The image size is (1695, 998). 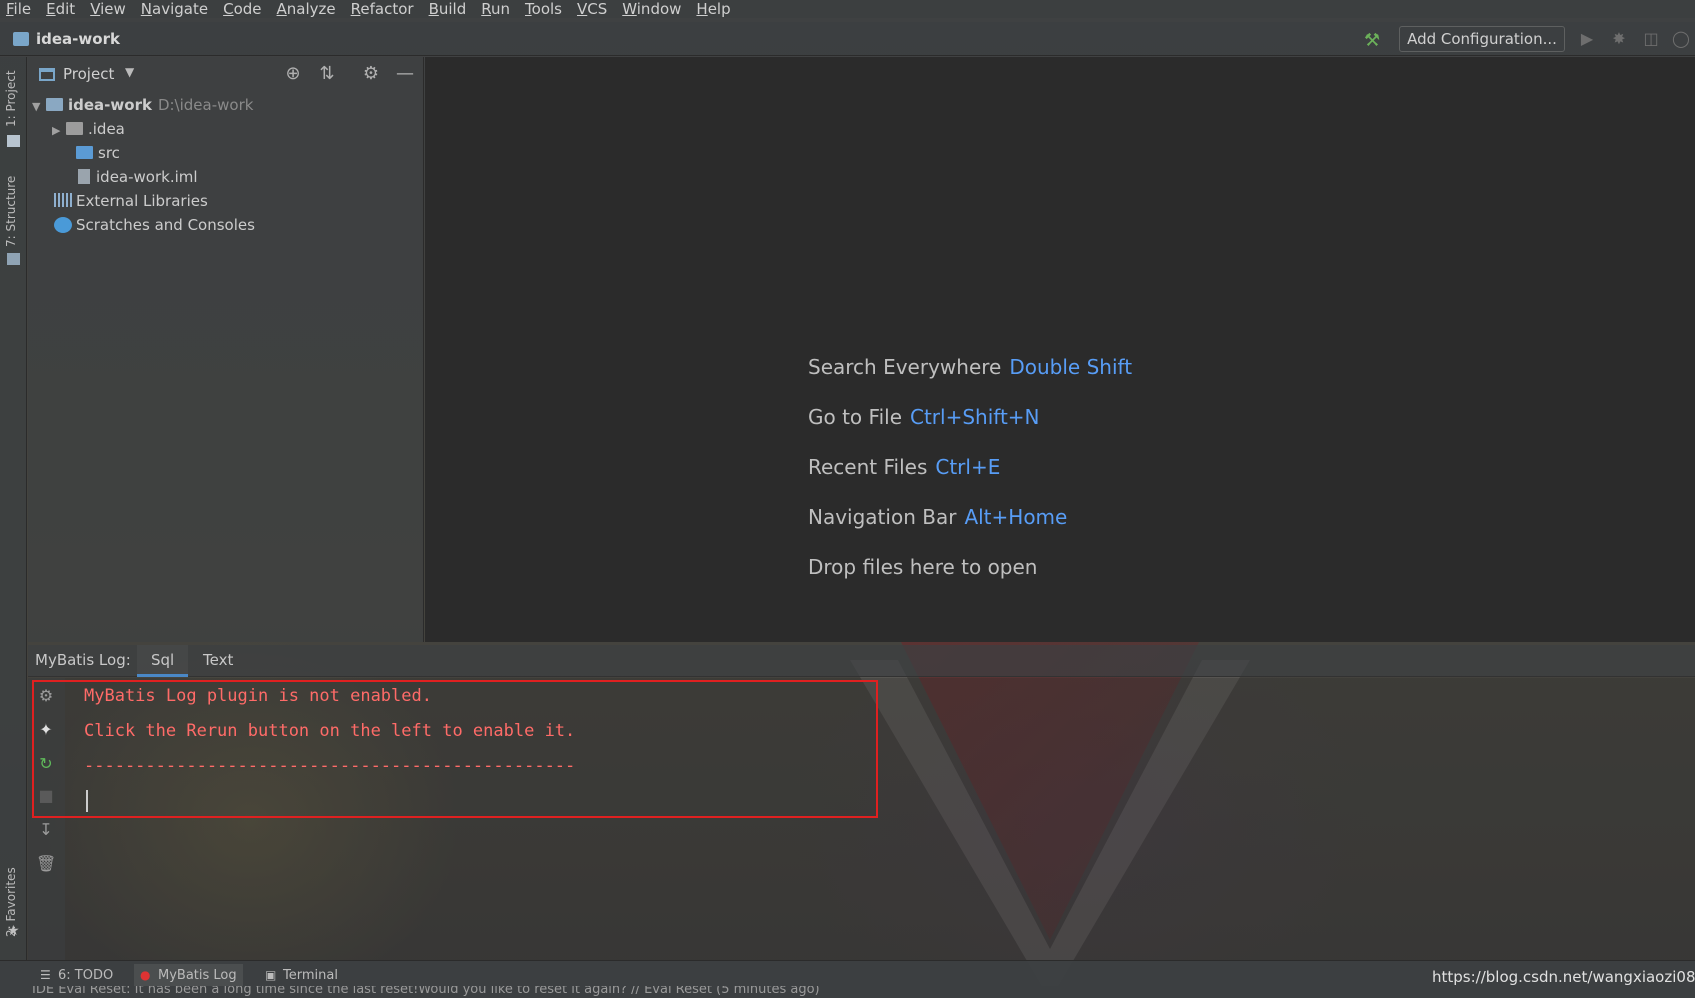 I want to click on tree-item-label: idea-work.iml, so click(x=147, y=177).